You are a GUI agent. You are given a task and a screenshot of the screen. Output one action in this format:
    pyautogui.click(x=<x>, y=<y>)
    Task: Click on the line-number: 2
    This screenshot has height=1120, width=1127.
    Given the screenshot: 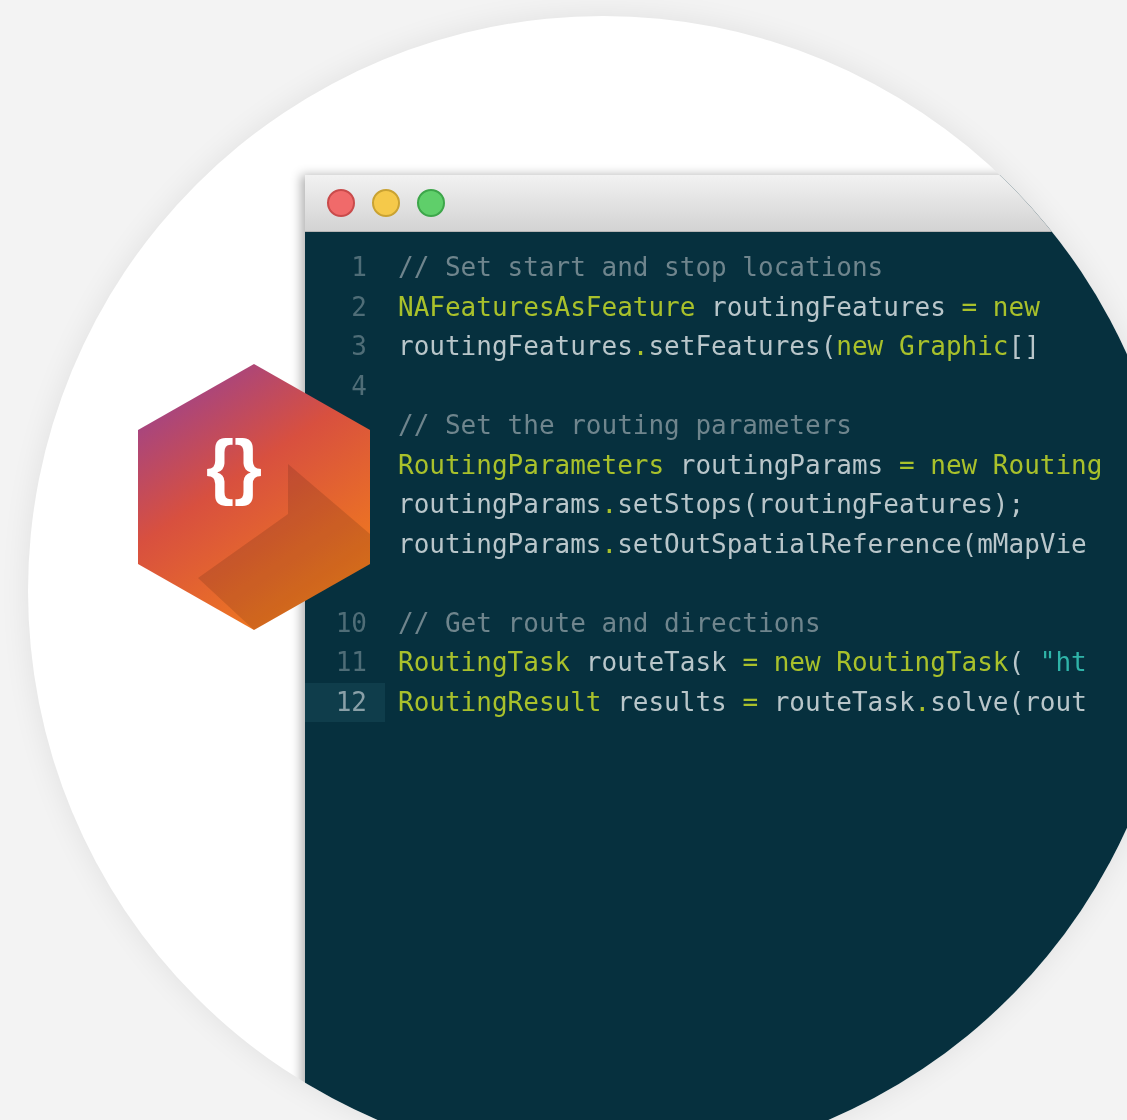 What is the action you would take?
    pyautogui.click(x=359, y=307)
    